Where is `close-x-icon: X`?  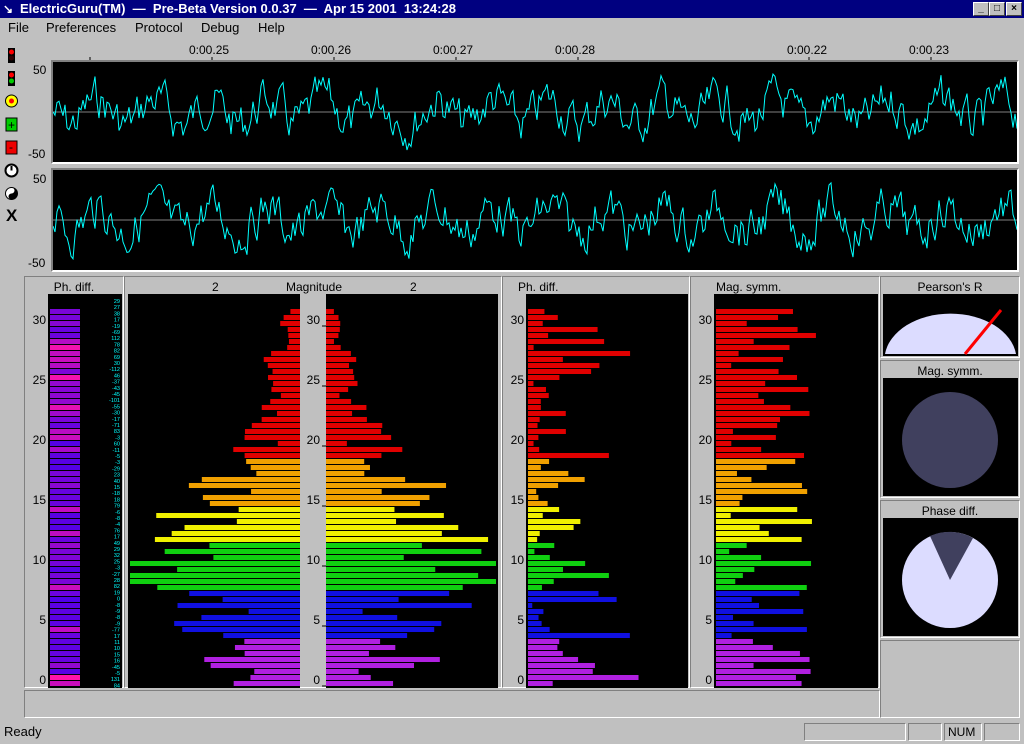 close-x-icon: X is located at coordinates (11, 214).